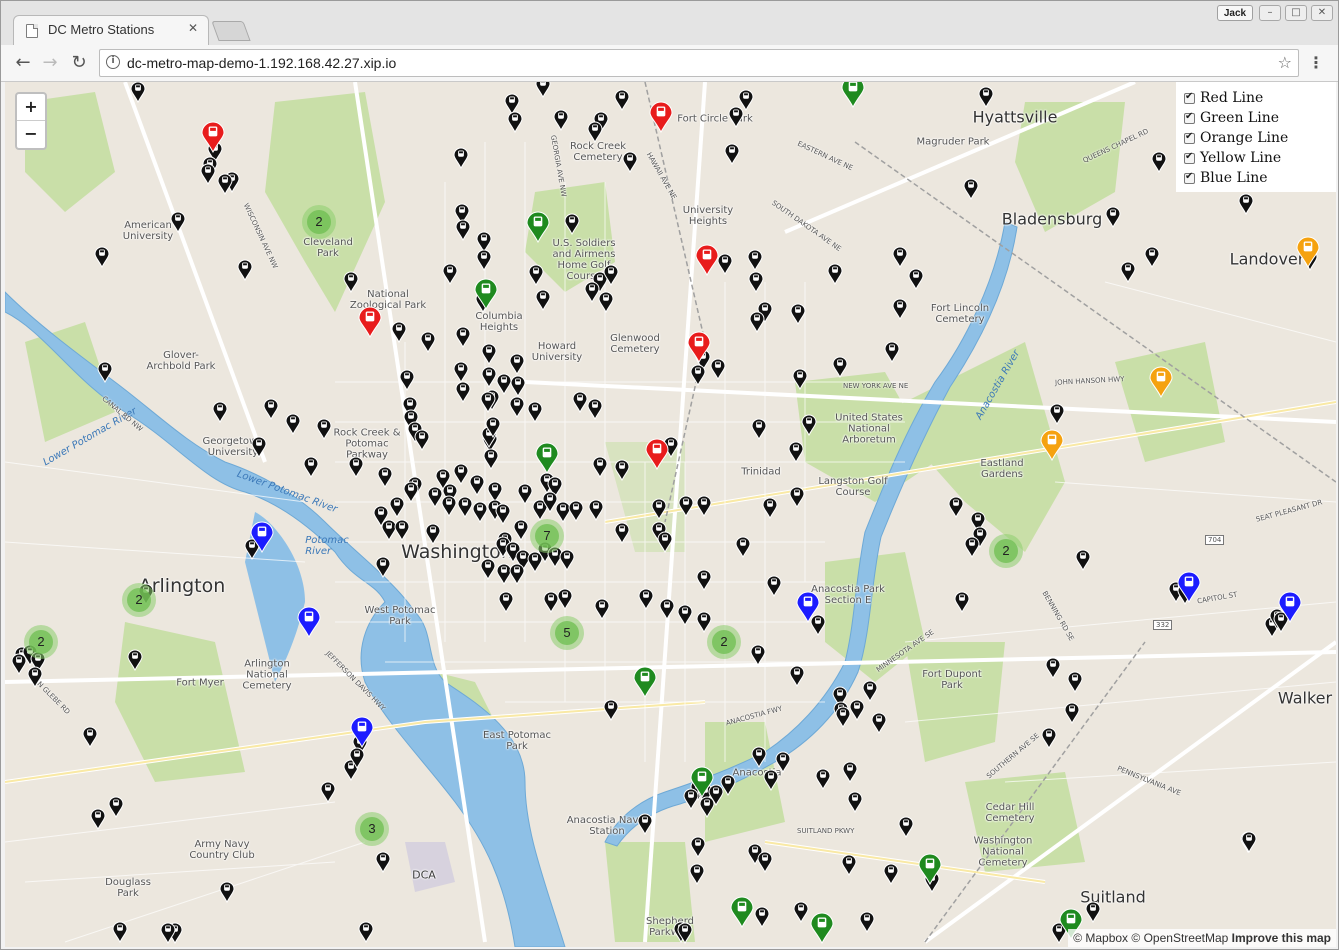  I want to click on info-icon: i, so click(113, 62).